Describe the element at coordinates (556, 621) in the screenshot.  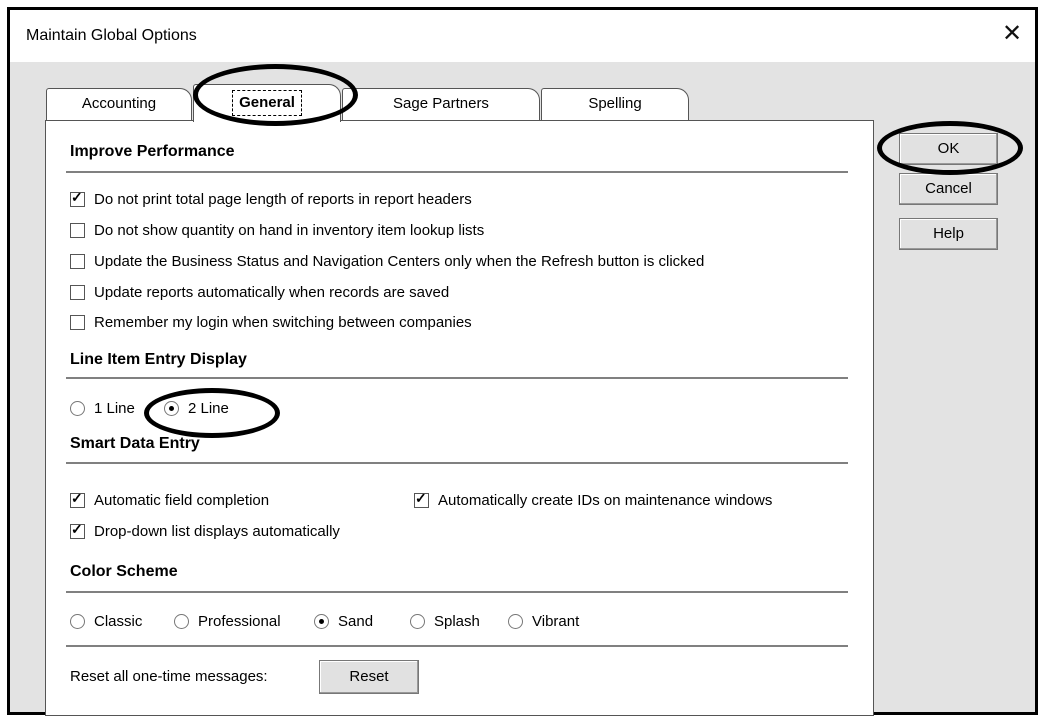
I see `option-label: Vibrant` at that location.